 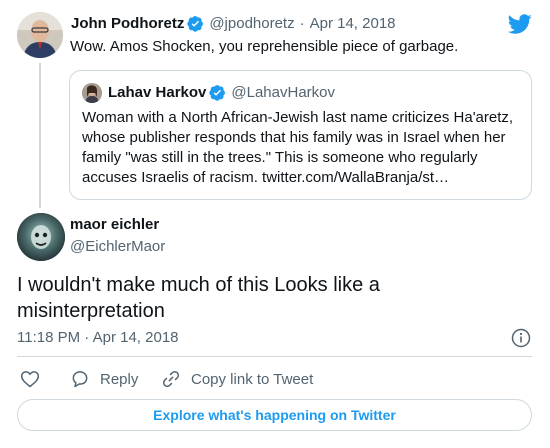 What do you see at coordinates (274, 356) in the screenshot?
I see `actions-divider` at bounding box center [274, 356].